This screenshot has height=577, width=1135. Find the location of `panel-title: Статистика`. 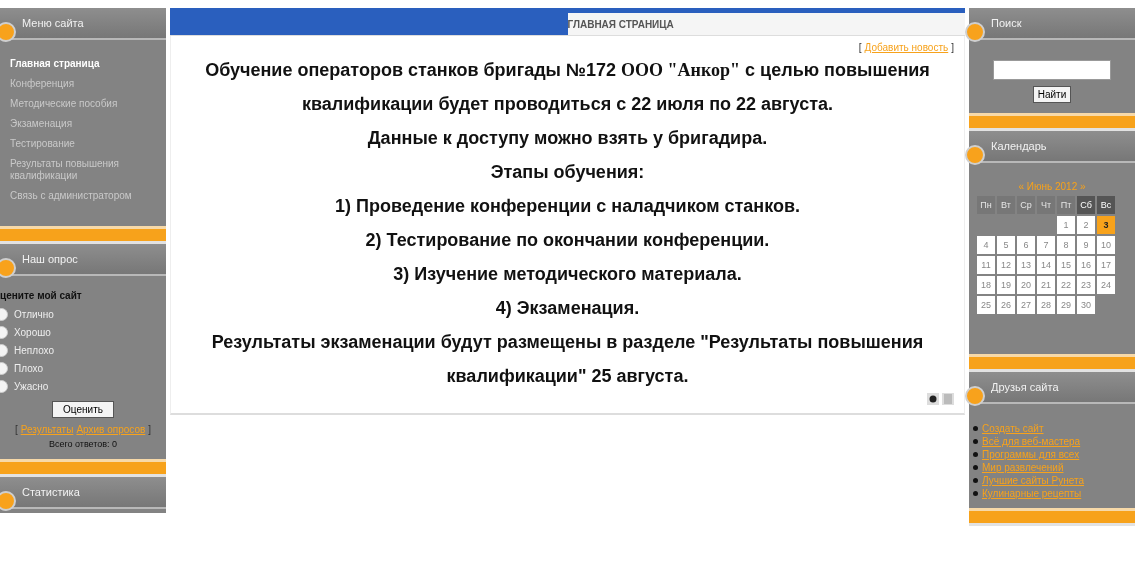

panel-title: Статистика is located at coordinates (51, 492).